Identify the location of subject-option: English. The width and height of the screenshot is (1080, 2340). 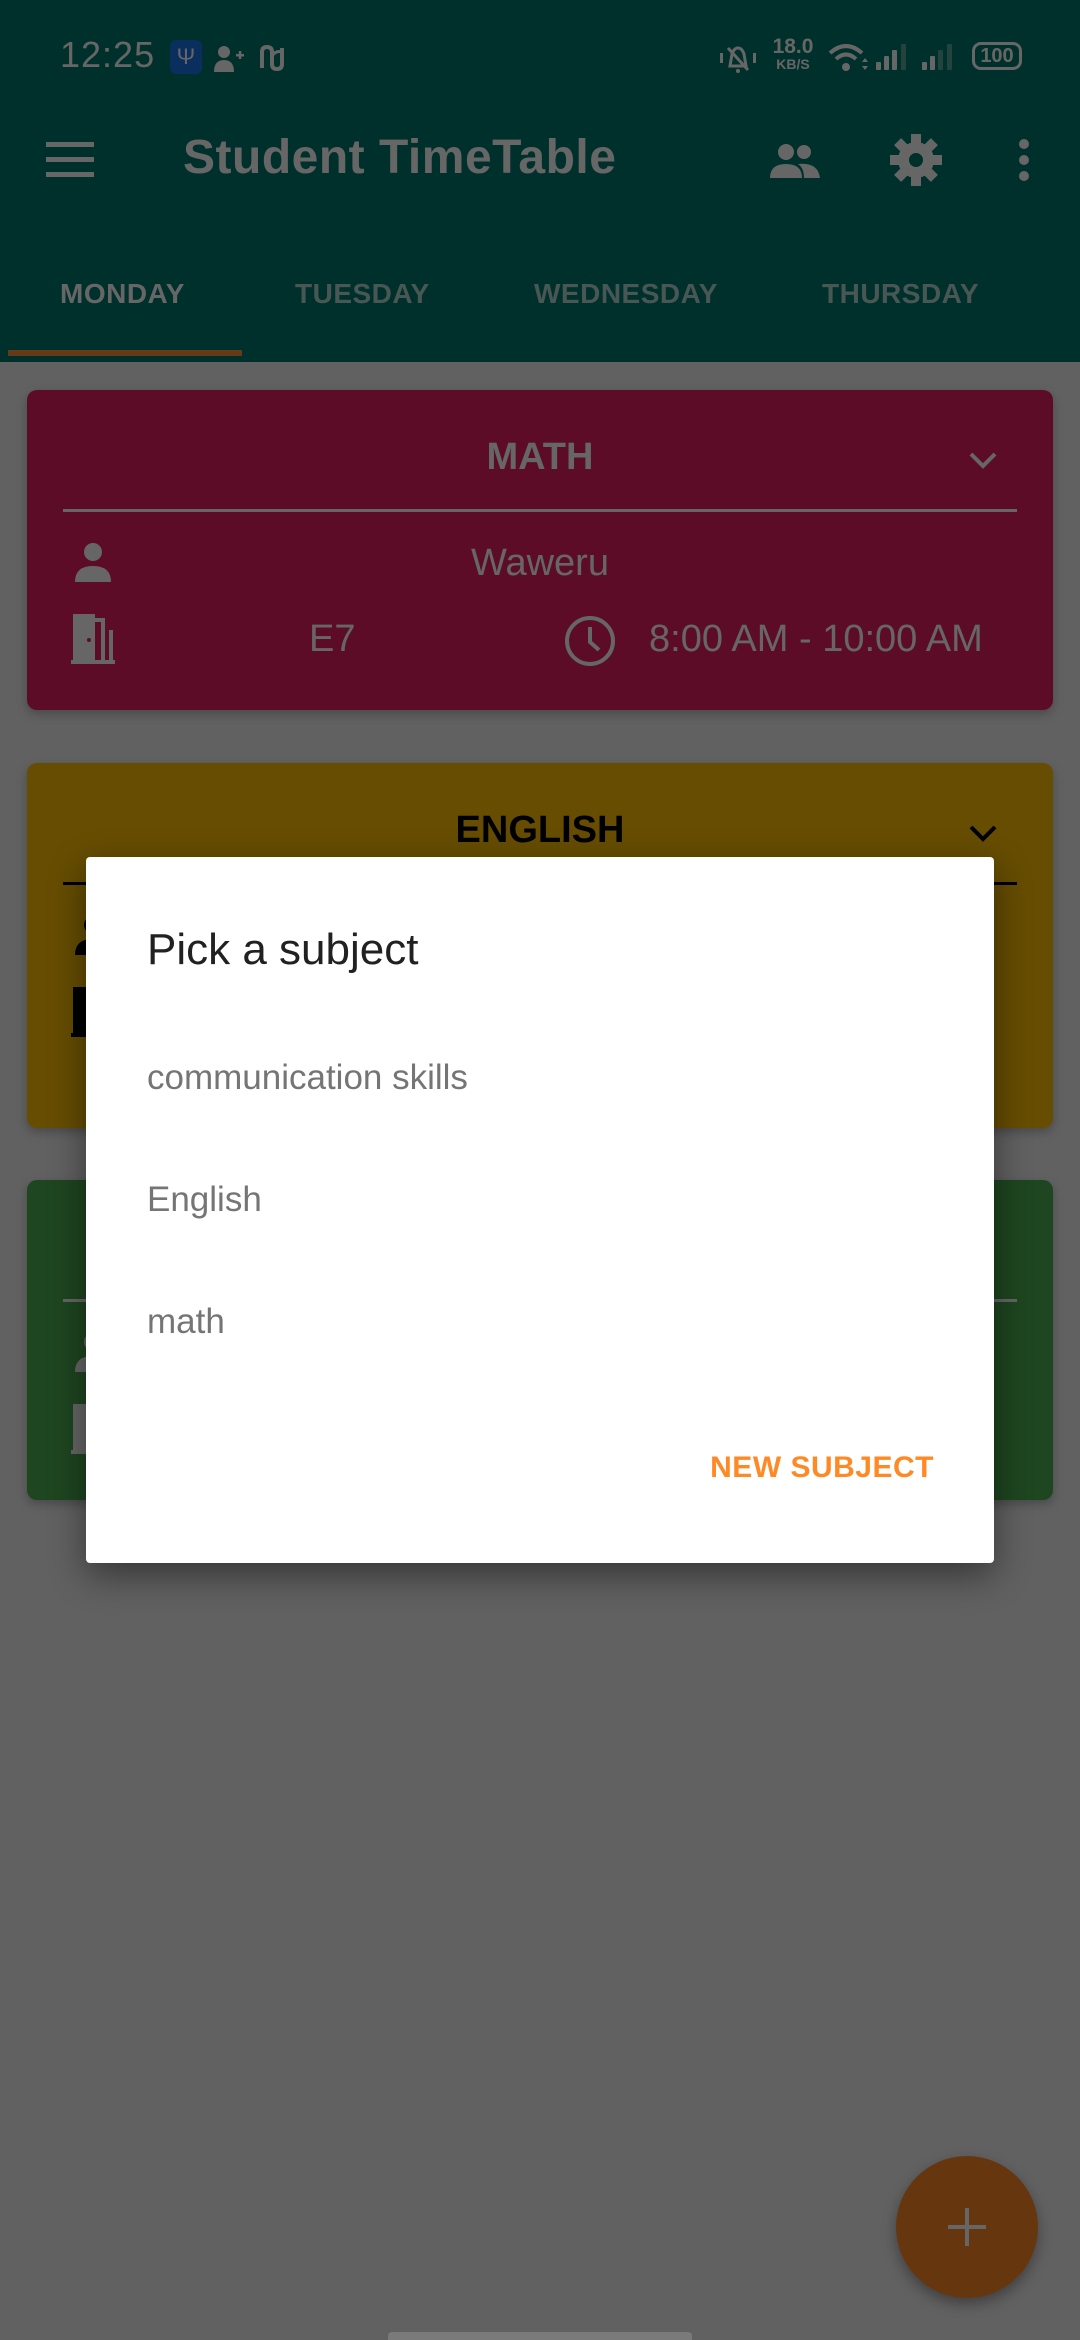
(540, 1200).